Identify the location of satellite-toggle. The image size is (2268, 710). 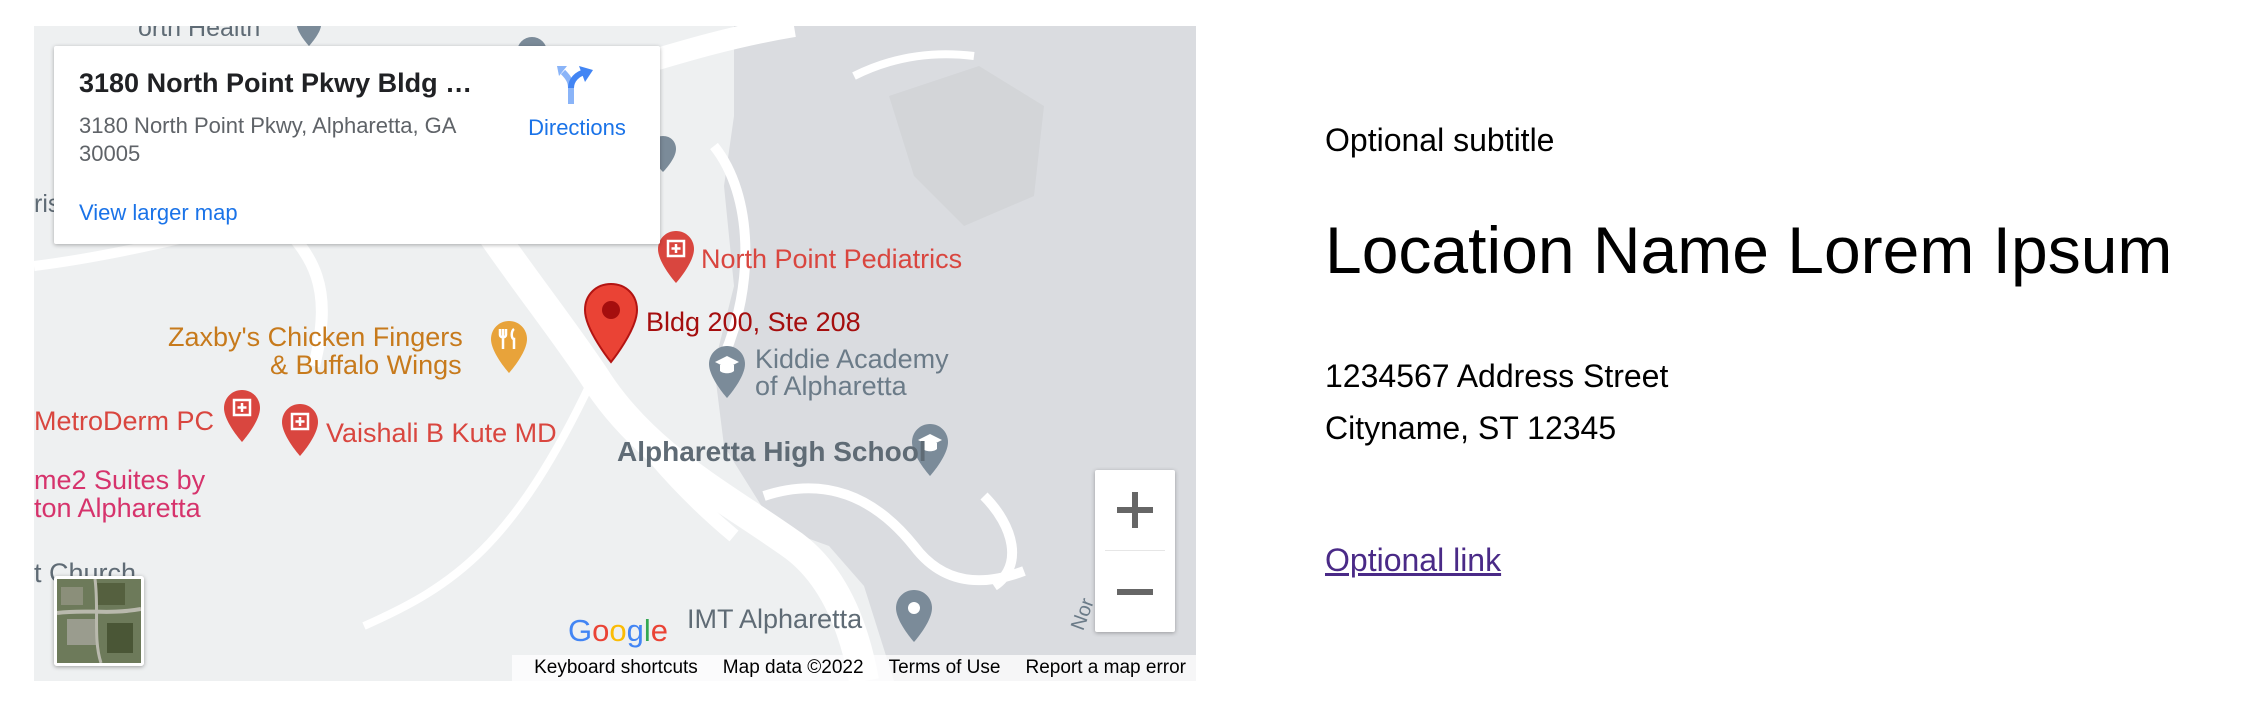
(99, 621).